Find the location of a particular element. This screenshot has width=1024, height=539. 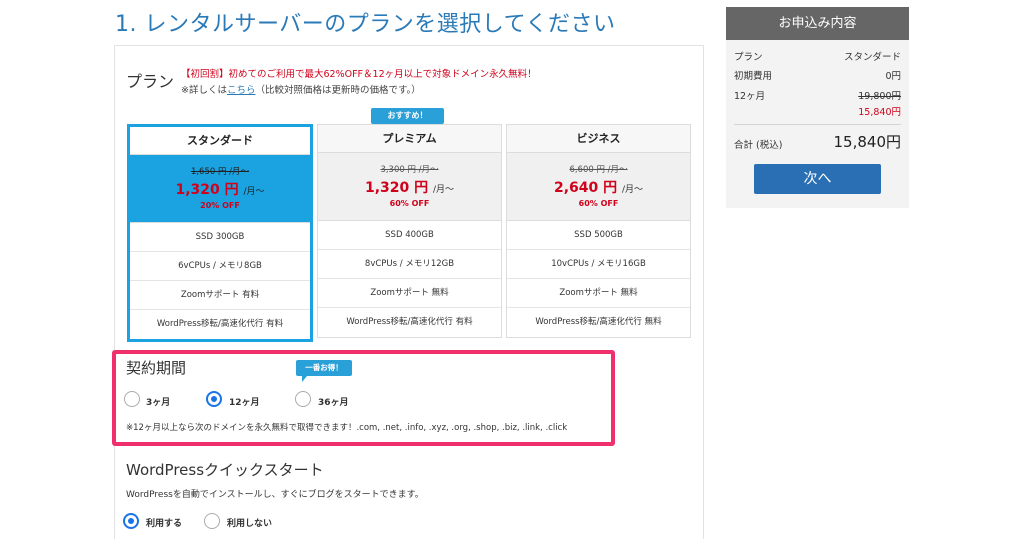

details-note: ※詳しくはこちら（比較対照価格は更新時の価格です。） is located at coordinates (301, 89).